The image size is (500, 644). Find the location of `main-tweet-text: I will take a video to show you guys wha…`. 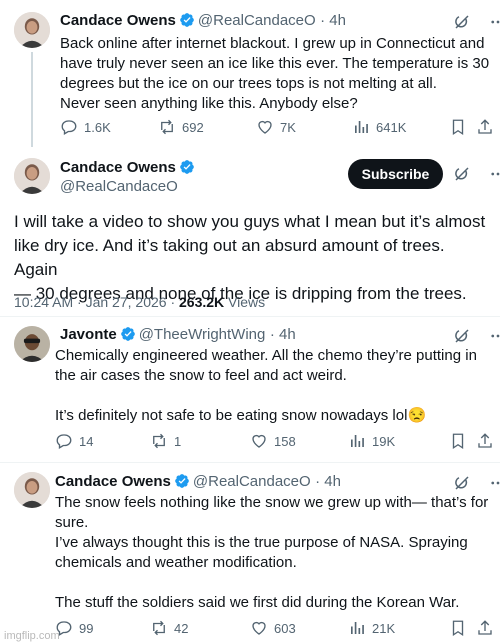

main-tweet-text: I will take a video to show you guys wha… is located at coordinates (252, 258).